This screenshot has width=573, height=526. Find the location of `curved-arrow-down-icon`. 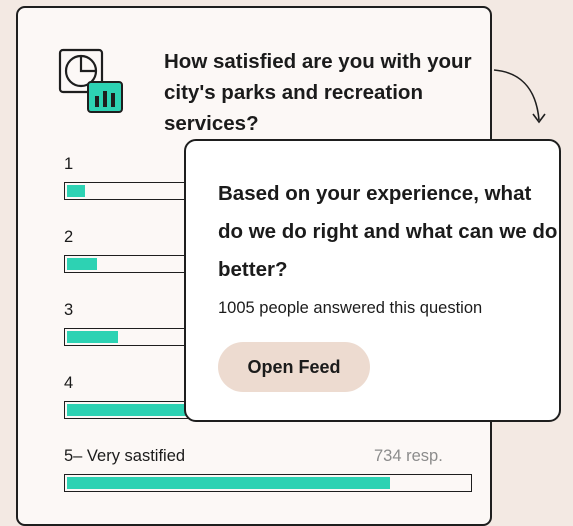

curved-arrow-down-icon is located at coordinates (519, 96).